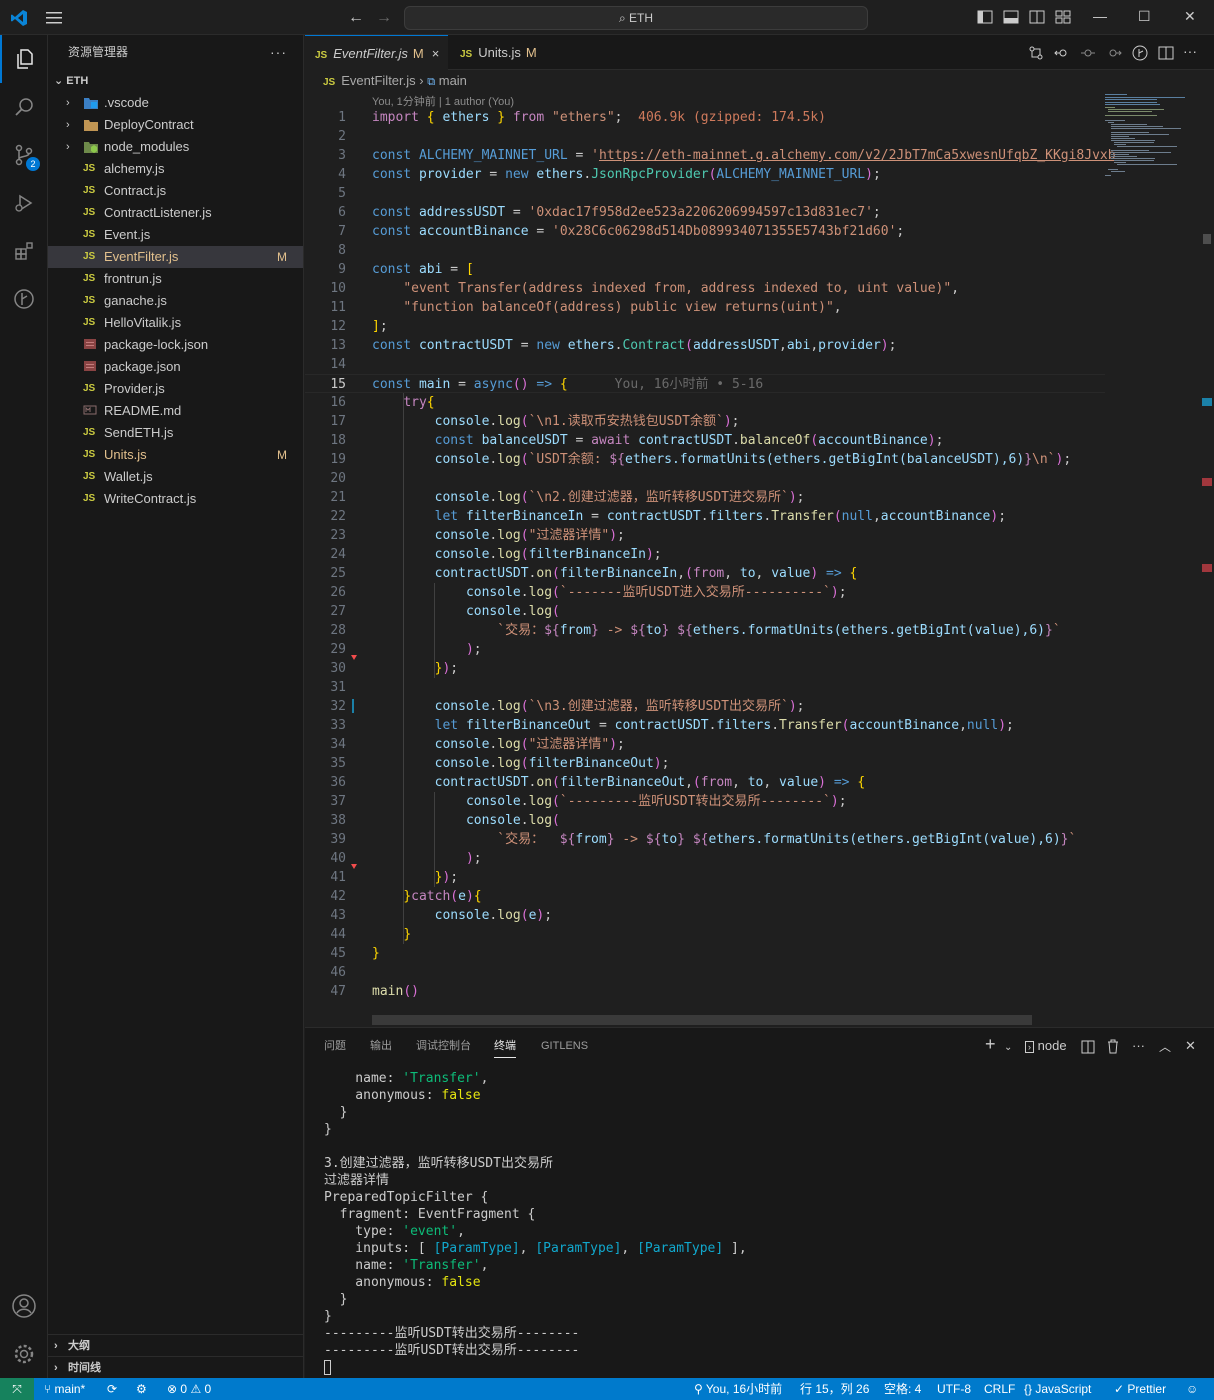 This screenshot has width=1214, height=1400. I want to click on terminal-cursor, so click(327, 1367).